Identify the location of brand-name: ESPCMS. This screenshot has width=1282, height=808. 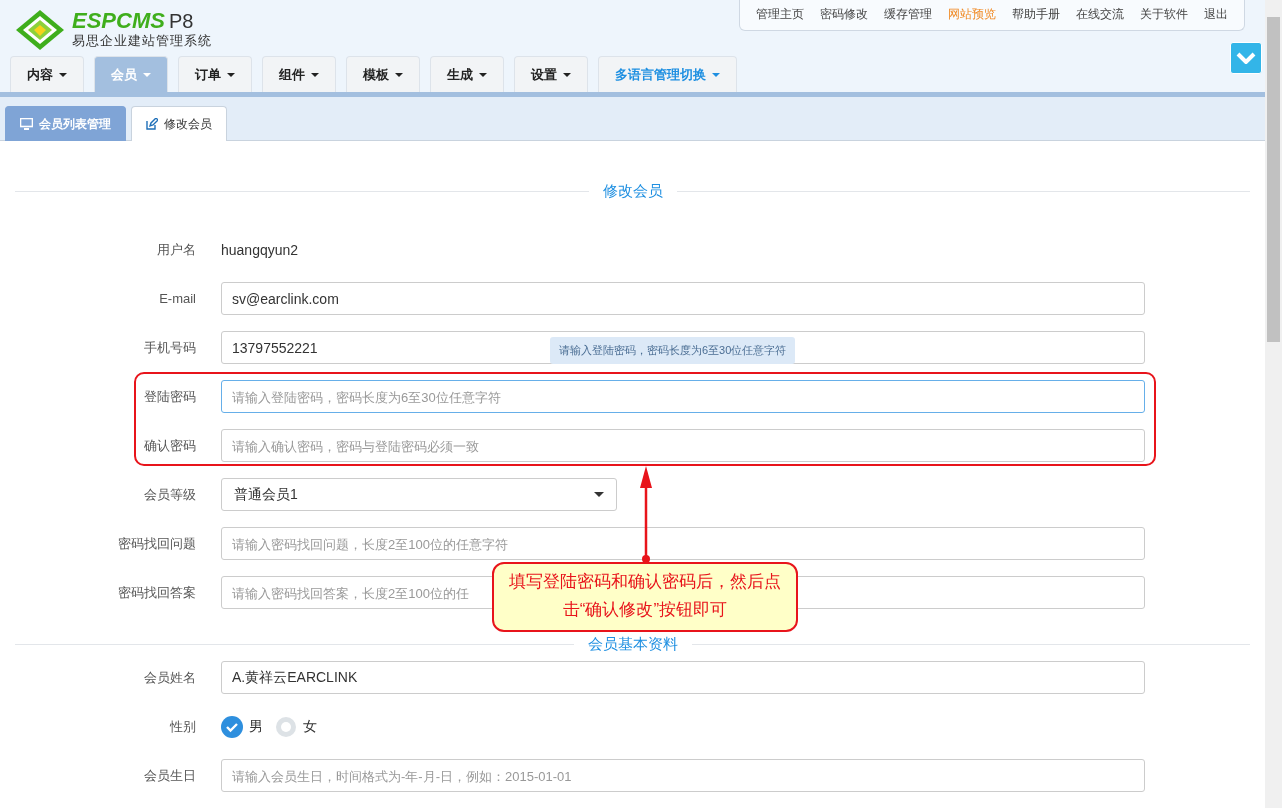
(118, 21).